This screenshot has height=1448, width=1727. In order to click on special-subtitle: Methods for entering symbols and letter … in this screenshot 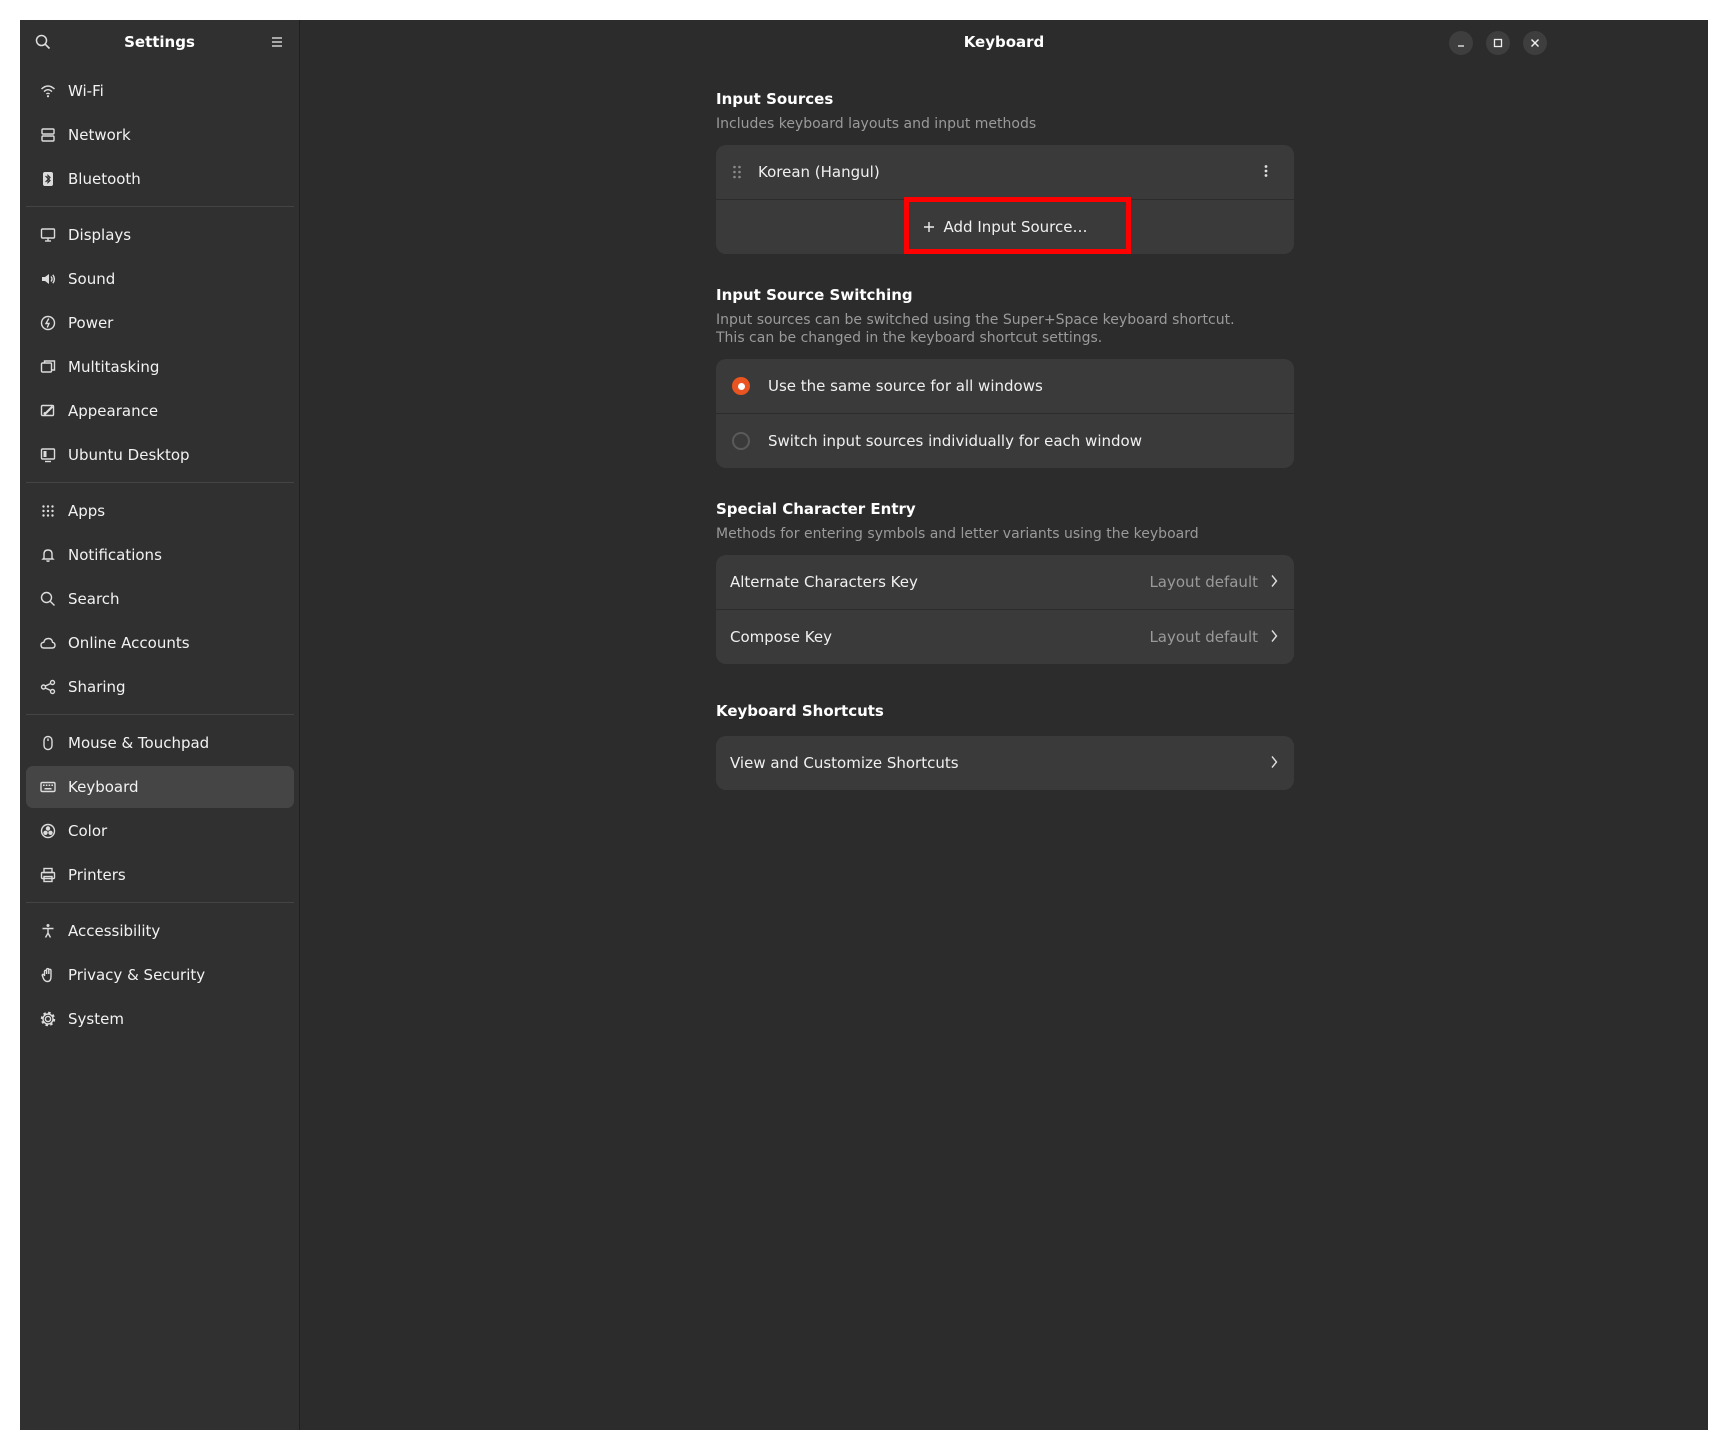, I will do `click(957, 534)`.